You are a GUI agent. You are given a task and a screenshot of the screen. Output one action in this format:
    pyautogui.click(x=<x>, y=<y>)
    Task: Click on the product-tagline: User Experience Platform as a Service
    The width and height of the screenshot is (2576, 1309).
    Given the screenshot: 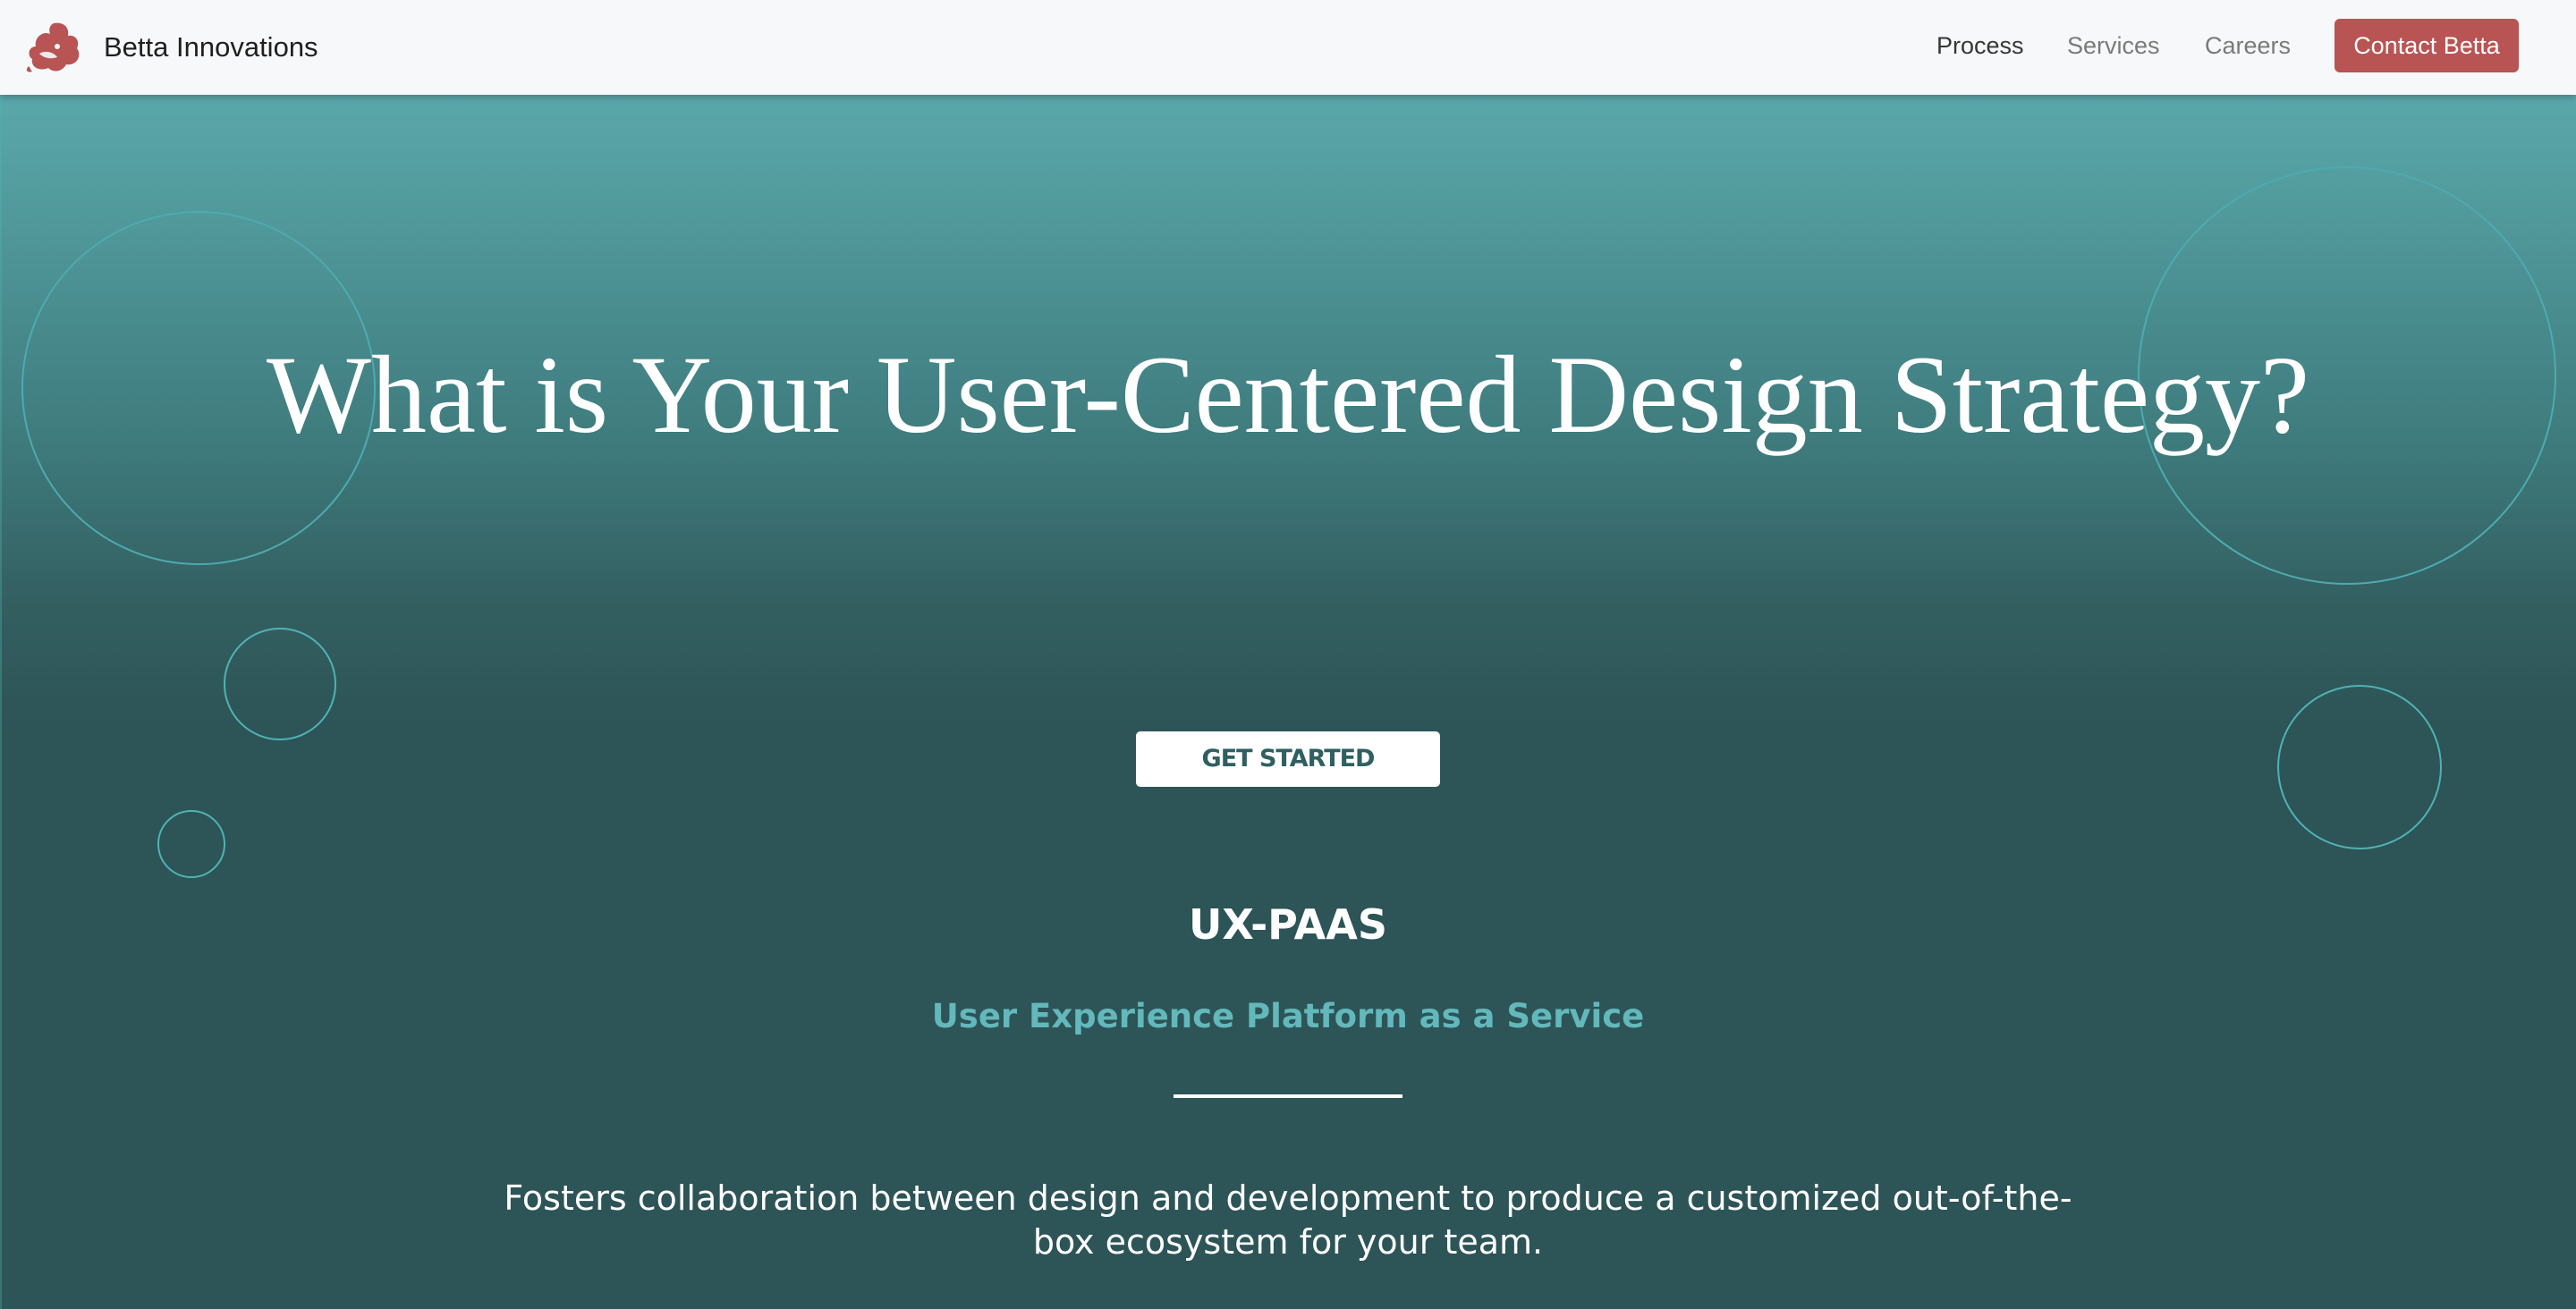 What is the action you would take?
    pyautogui.click(x=1288, y=1016)
    